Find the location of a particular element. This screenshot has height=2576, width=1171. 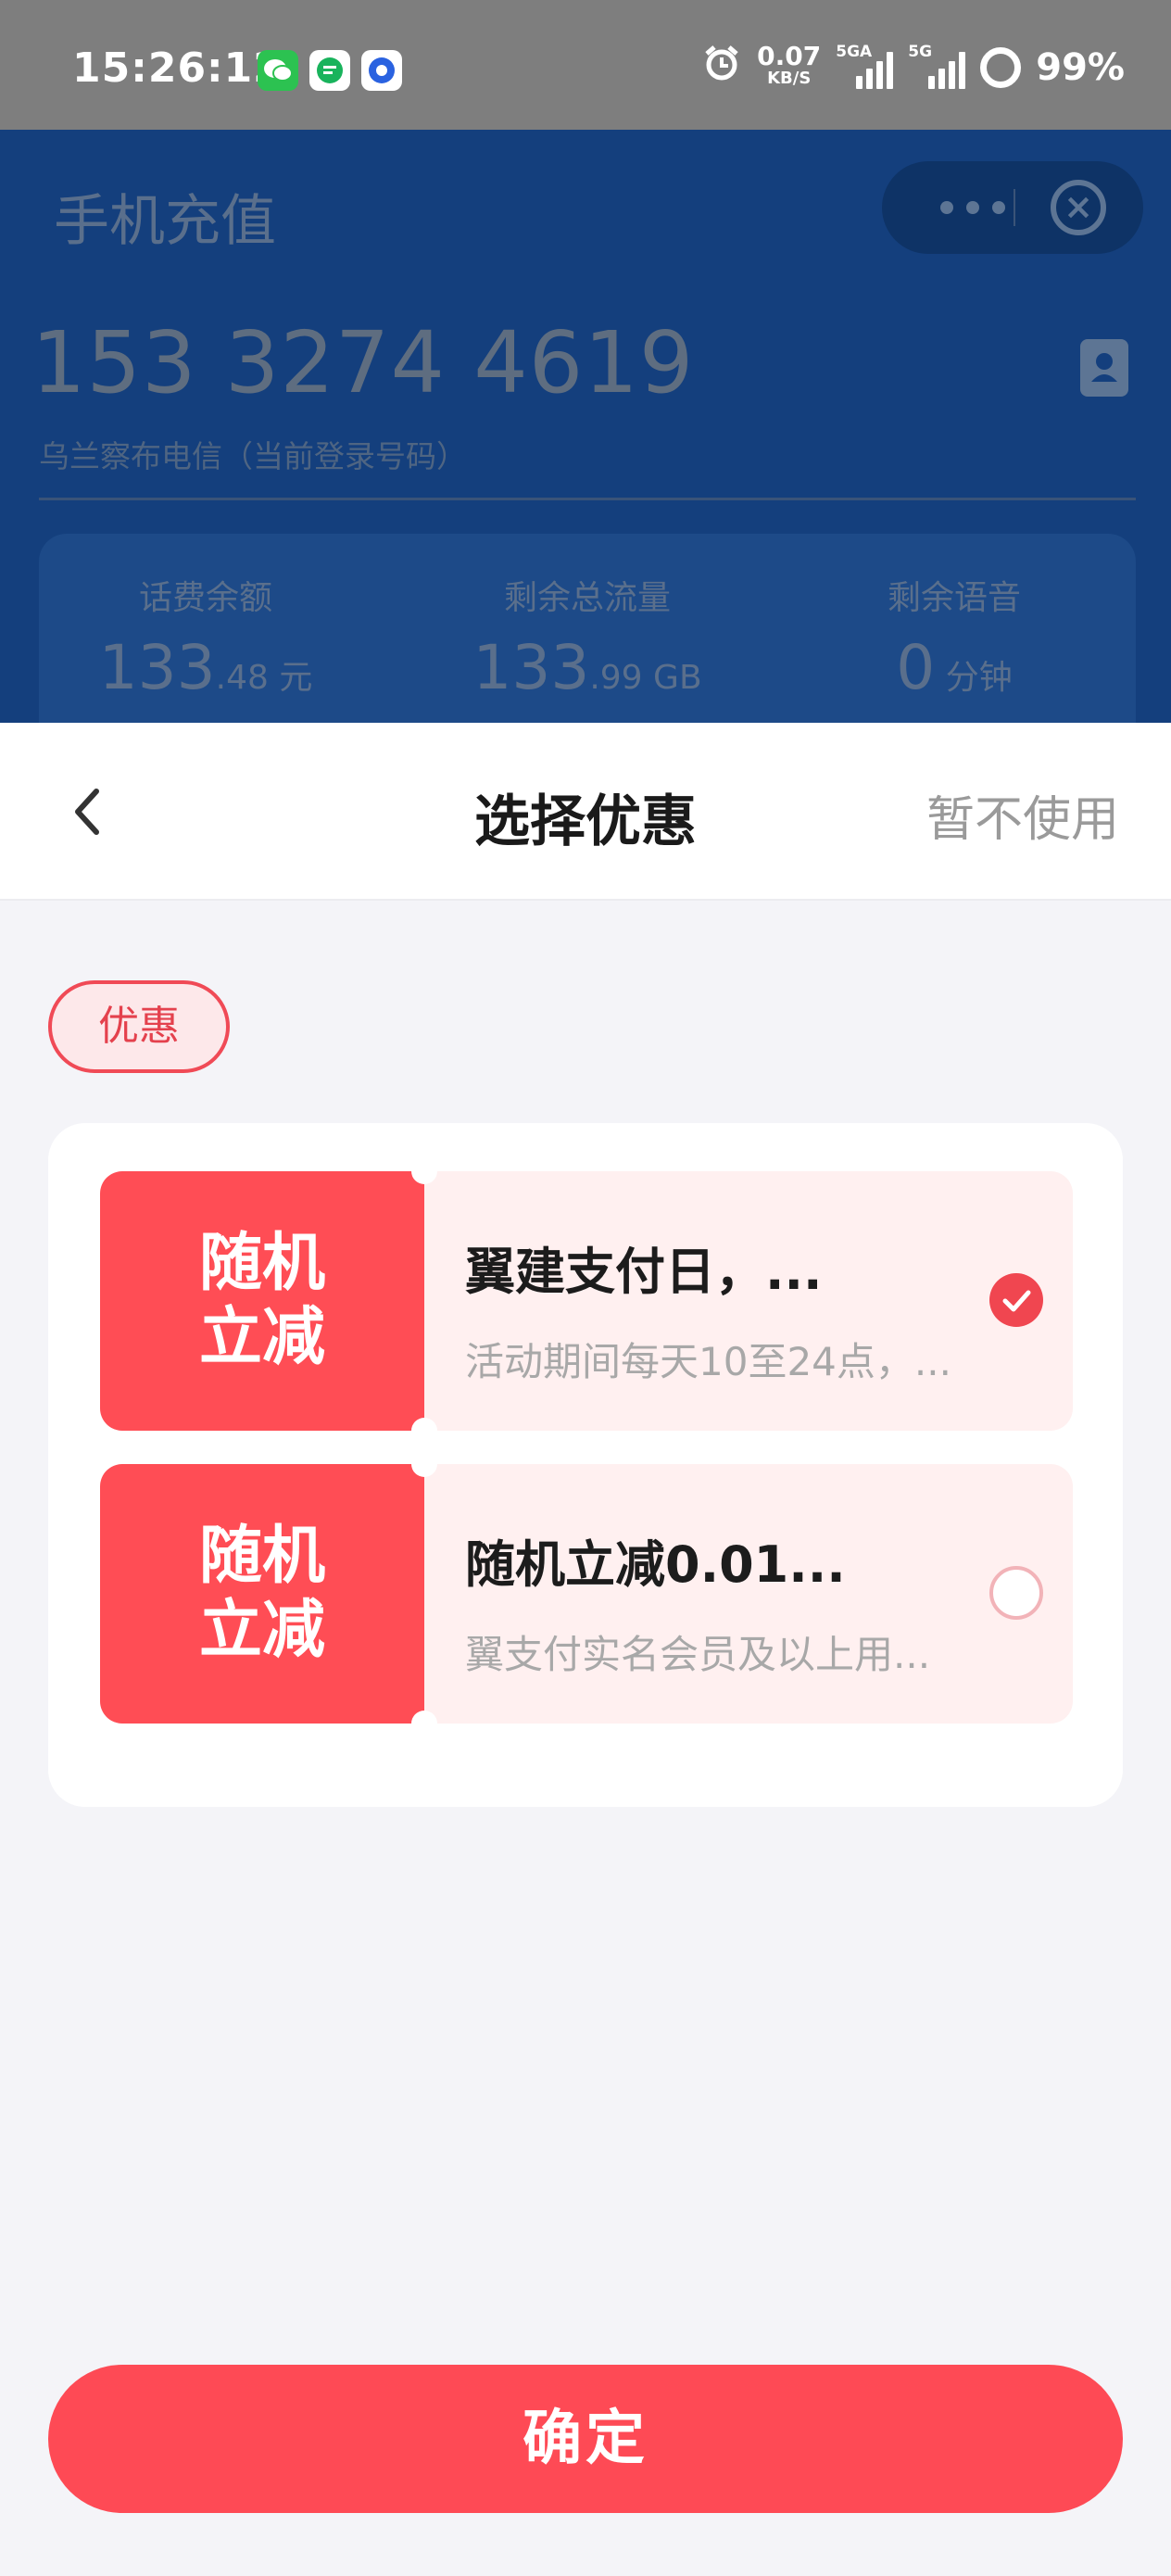

close-icon: × is located at coordinates (1079, 208).